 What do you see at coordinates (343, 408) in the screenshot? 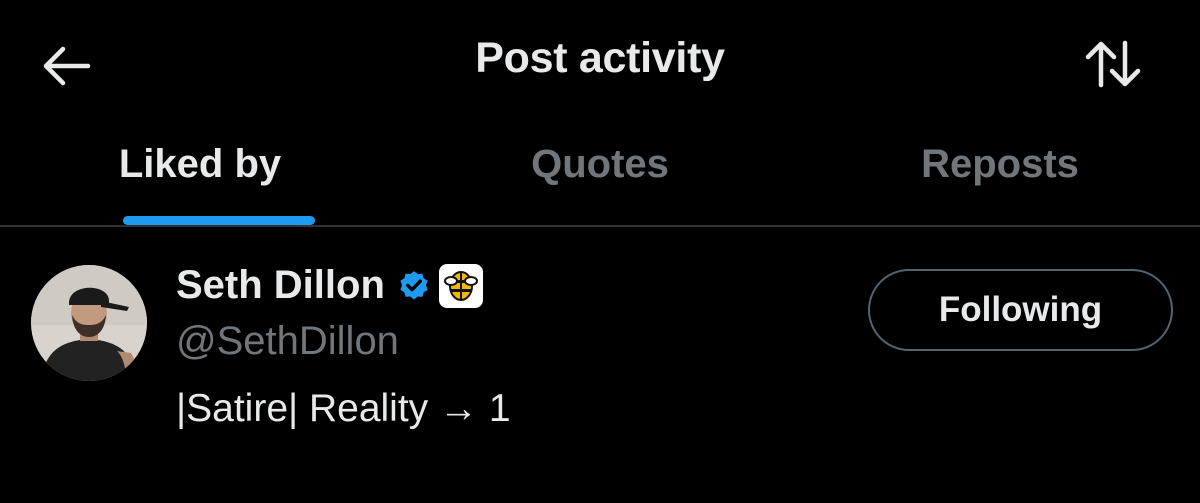
I see `user-bio: |Satire| Reality → 1` at bounding box center [343, 408].